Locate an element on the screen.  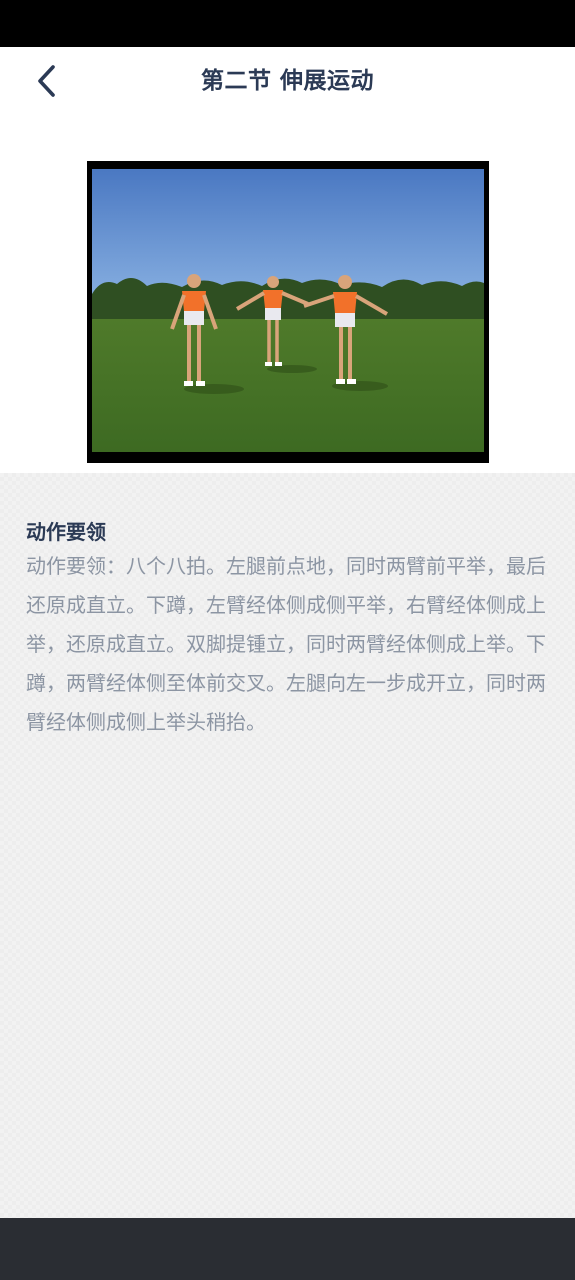
section-title: 动作要领 is located at coordinates (66, 532).